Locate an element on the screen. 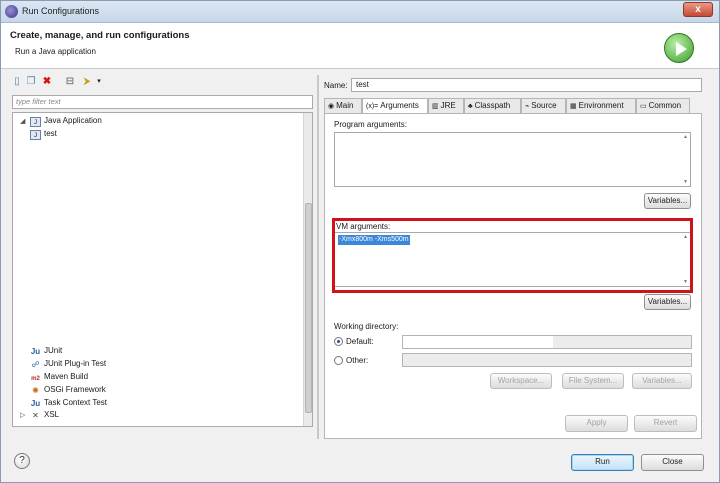 Image resolution: width=720 pixels, height=483 pixels. run-icon is located at coordinates (679, 48).